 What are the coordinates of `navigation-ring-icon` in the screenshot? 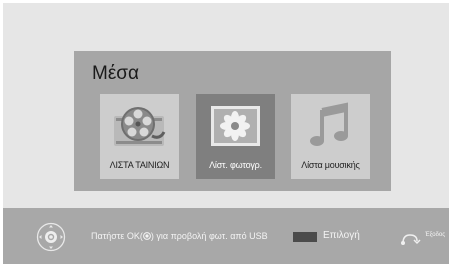 It's located at (51, 237).